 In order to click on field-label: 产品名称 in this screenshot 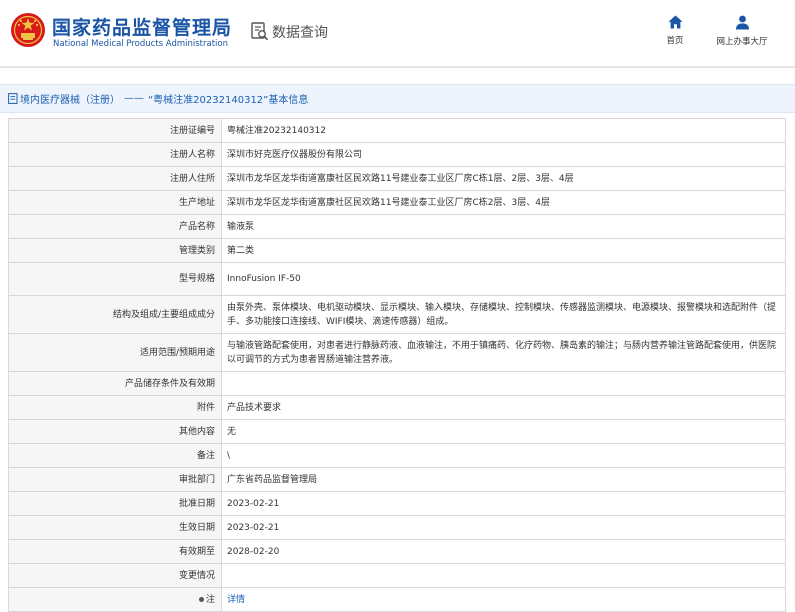, I will do `click(115, 226)`.